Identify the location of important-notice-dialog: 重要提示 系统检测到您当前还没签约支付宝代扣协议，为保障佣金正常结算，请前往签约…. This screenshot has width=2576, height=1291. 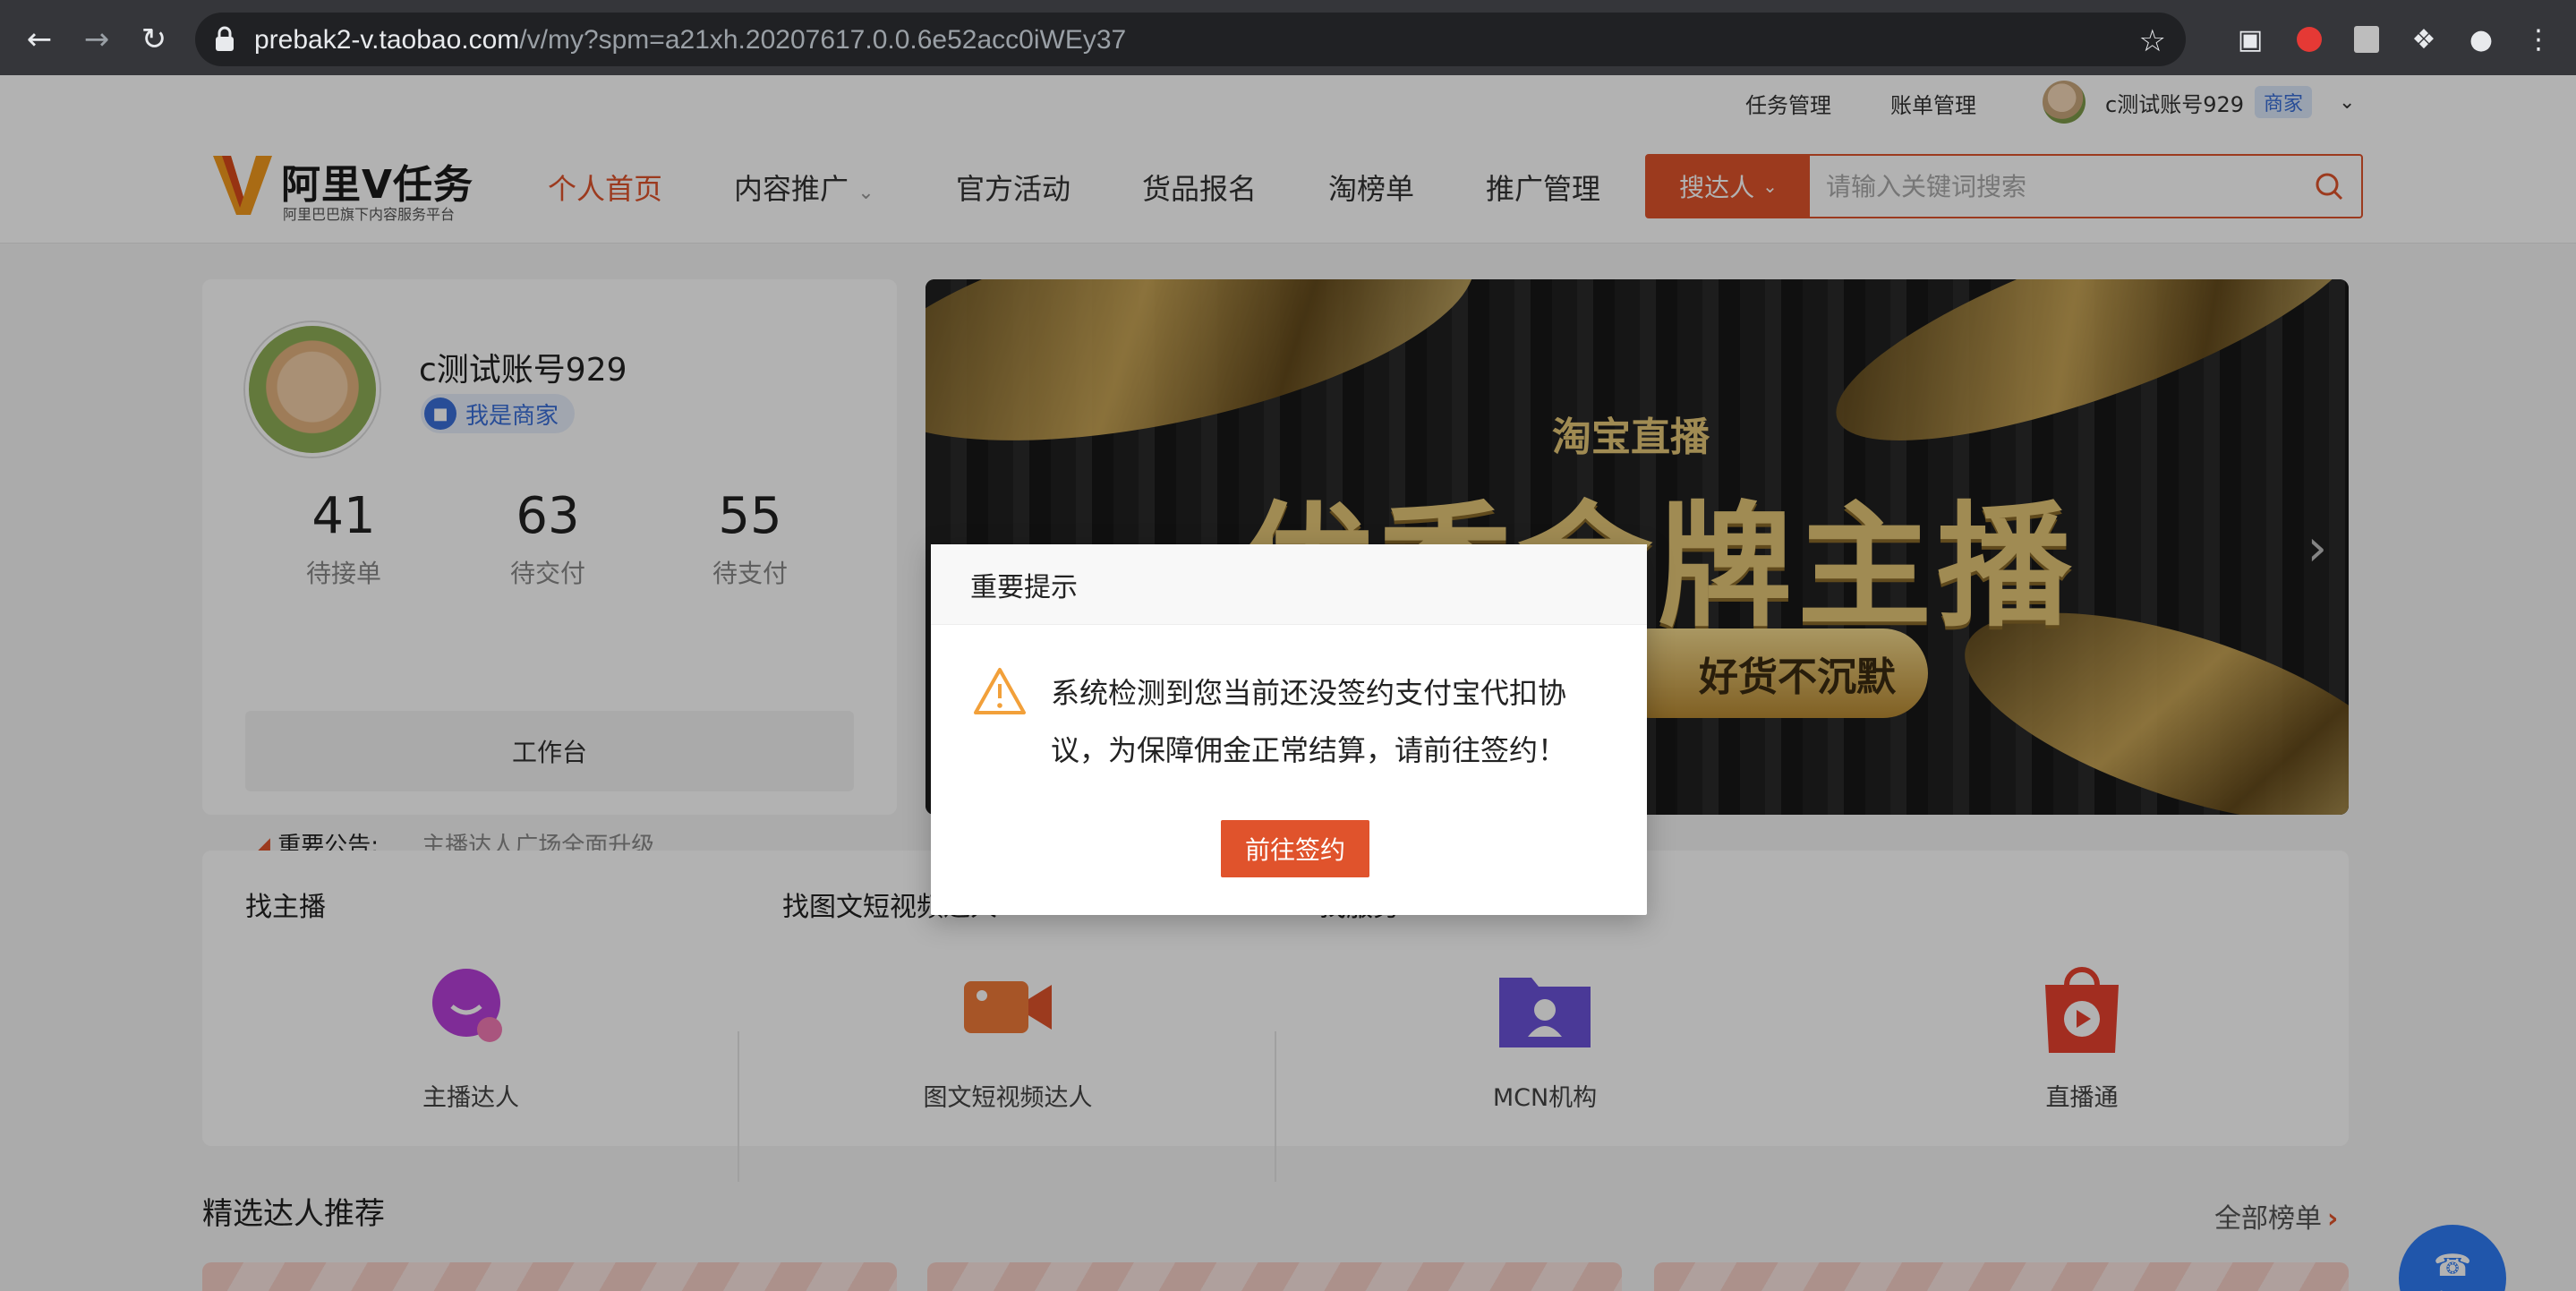
(1289, 729).